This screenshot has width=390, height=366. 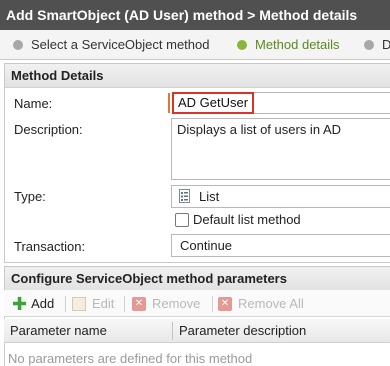 I want to click on transaction-label: Transaction:, so click(x=50, y=246).